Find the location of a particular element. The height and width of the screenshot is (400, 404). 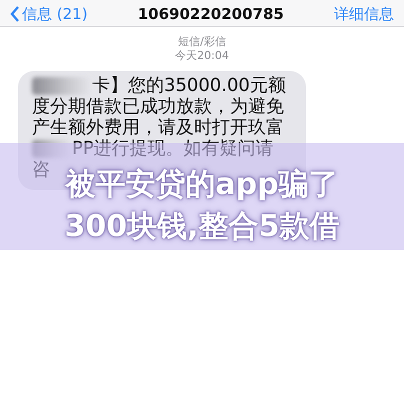

message-text: PP进行提现。如有疑问请 is located at coordinates (173, 148).